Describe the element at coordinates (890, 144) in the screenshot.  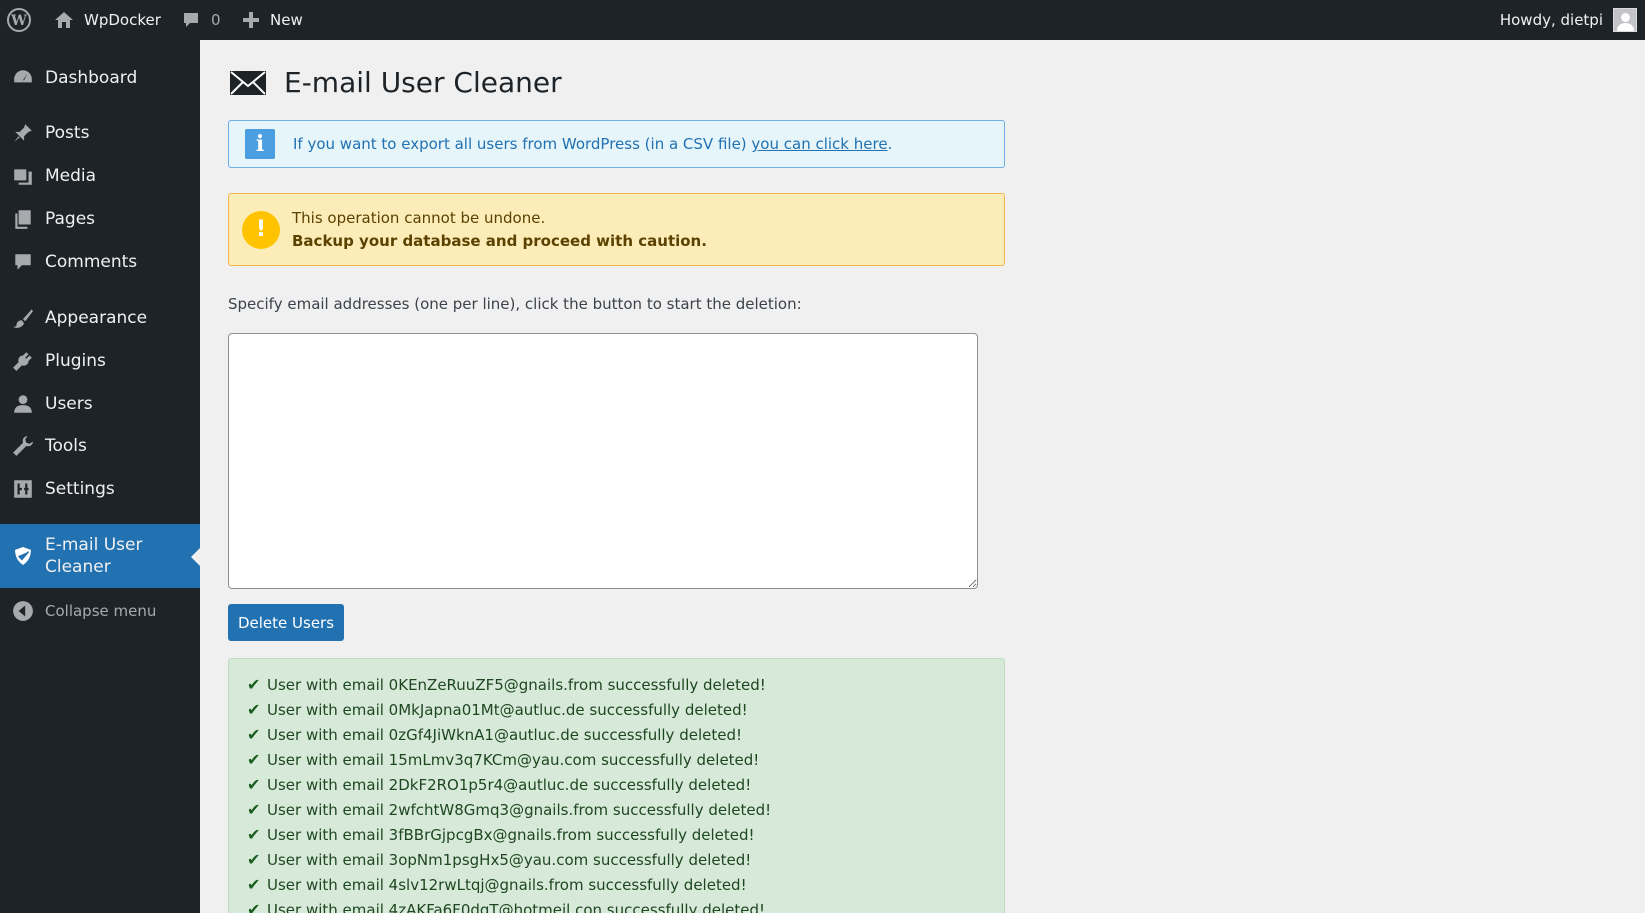
I see `info-period: .` at that location.